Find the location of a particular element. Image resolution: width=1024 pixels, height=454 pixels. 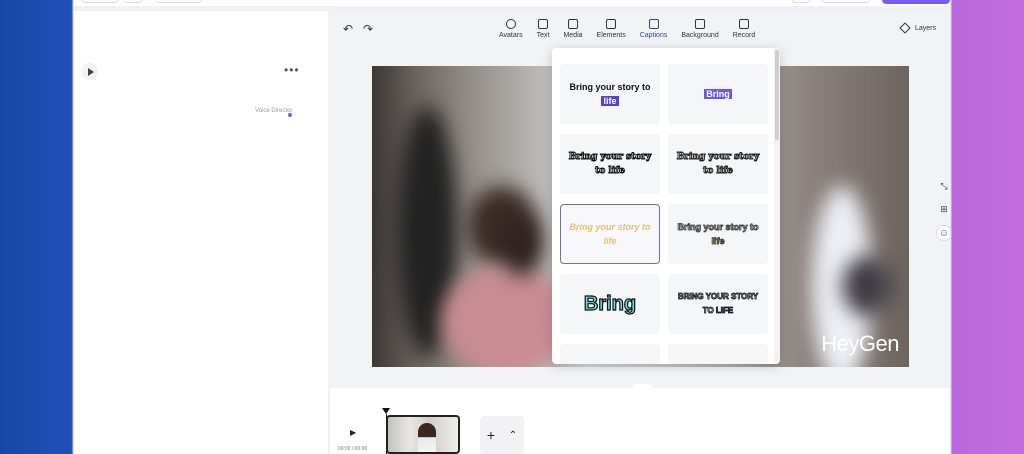

caption-style-card-selected: Bring your story to life is located at coordinates (610, 234).